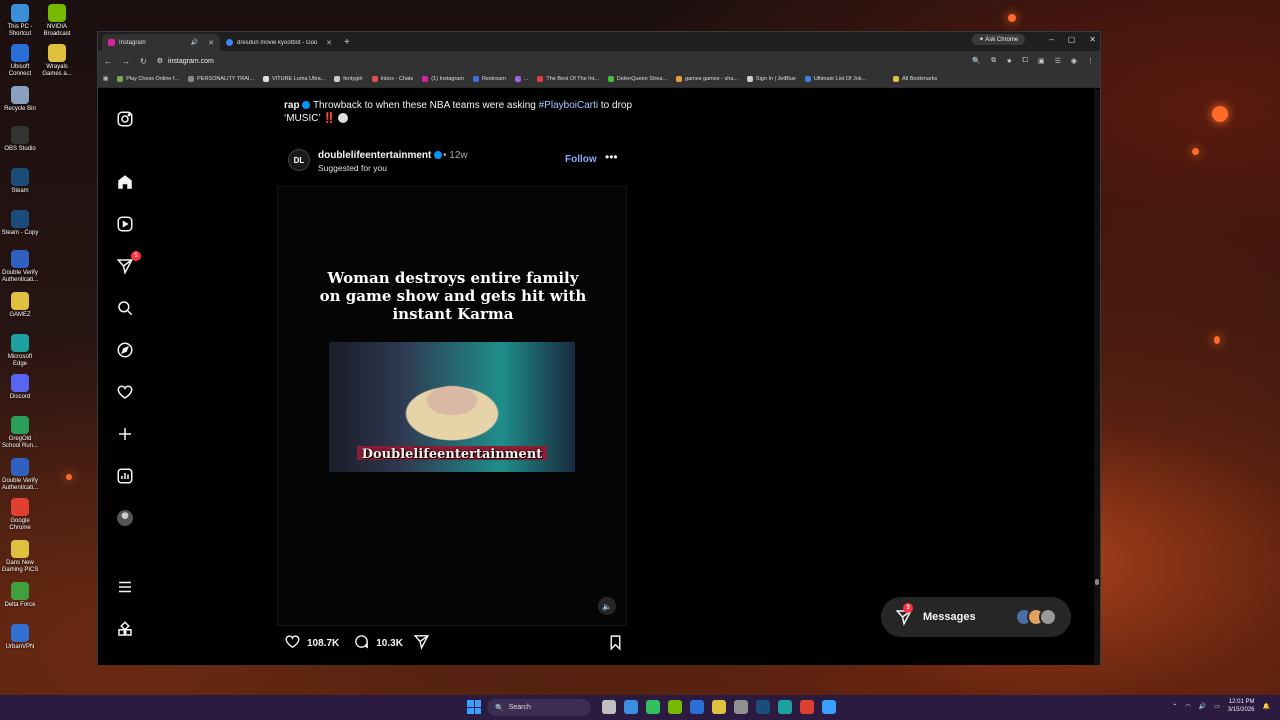 The image size is (1280, 720). I want to click on desktop-icon: GAMEZ, so click(20, 305).